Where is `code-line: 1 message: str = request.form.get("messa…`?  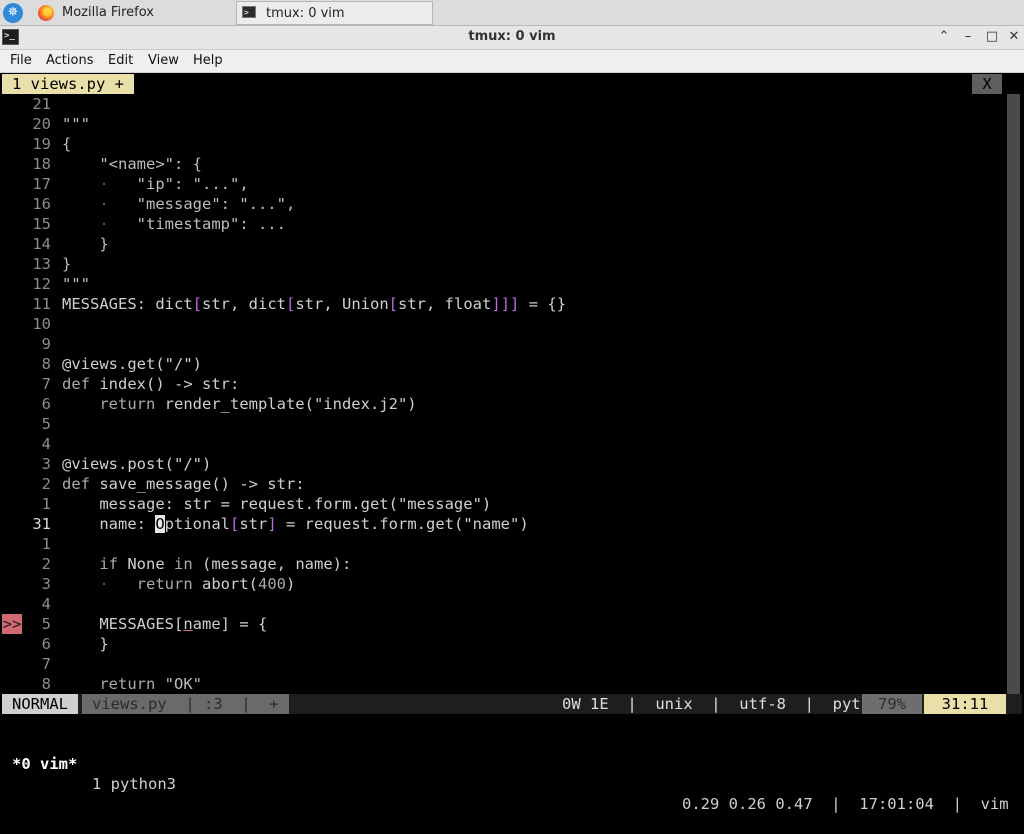
code-line: 1 message: str = request.form.get("messa… is located at coordinates (502, 504).